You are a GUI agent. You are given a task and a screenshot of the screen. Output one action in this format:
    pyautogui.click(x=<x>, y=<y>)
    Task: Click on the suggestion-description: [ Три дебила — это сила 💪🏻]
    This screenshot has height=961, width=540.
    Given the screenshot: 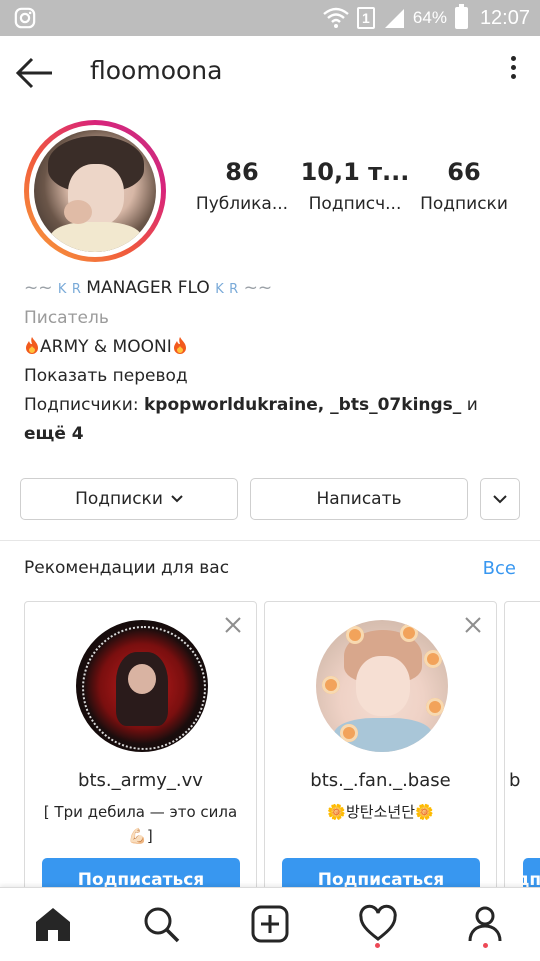 What is the action you would take?
    pyautogui.click(x=140, y=824)
    